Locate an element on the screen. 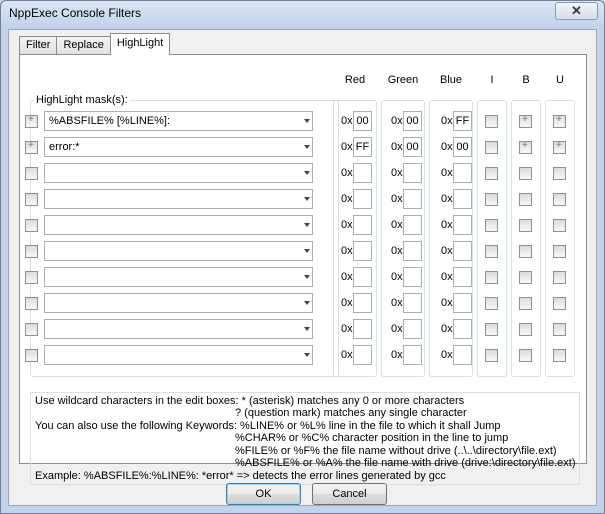 The width and height of the screenshot is (605, 514). mask-combobox: error:* is located at coordinates (178, 147).